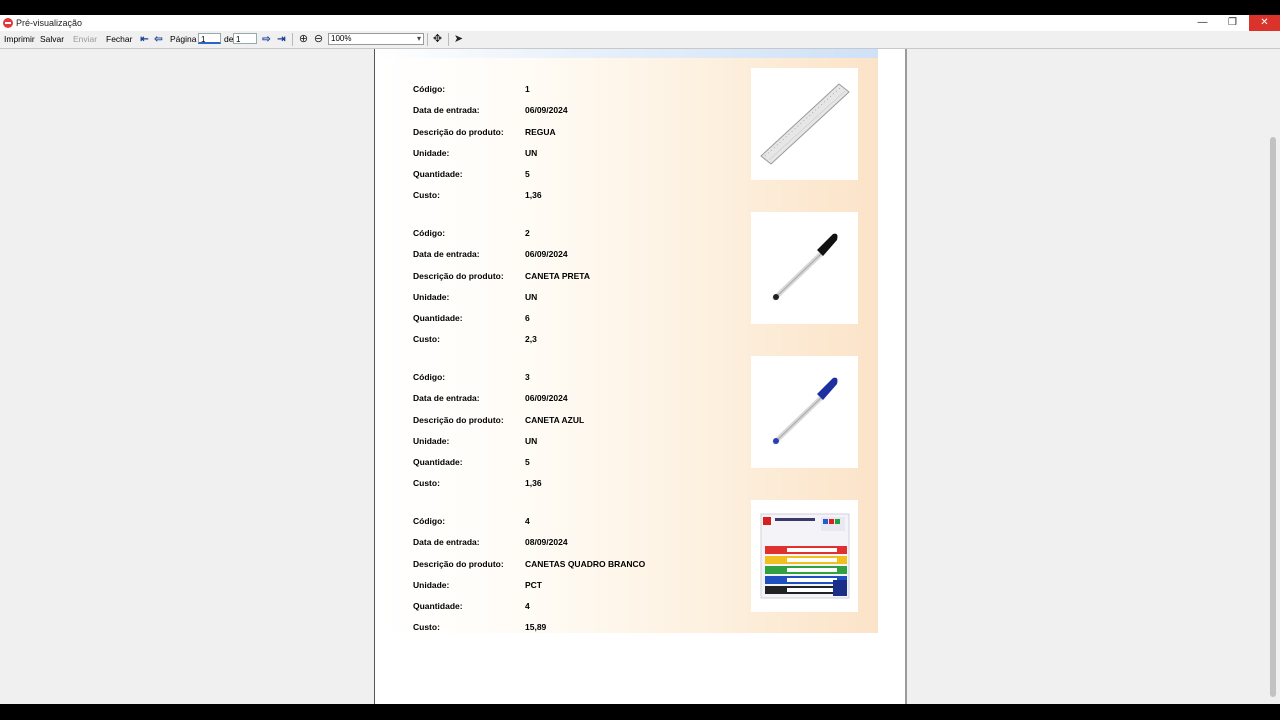 The image size is (1280, 720). What do you see at coordinates (527, 377) in the screenshot?
I see `value-codigo: 3` at bounding box center [527, 377].